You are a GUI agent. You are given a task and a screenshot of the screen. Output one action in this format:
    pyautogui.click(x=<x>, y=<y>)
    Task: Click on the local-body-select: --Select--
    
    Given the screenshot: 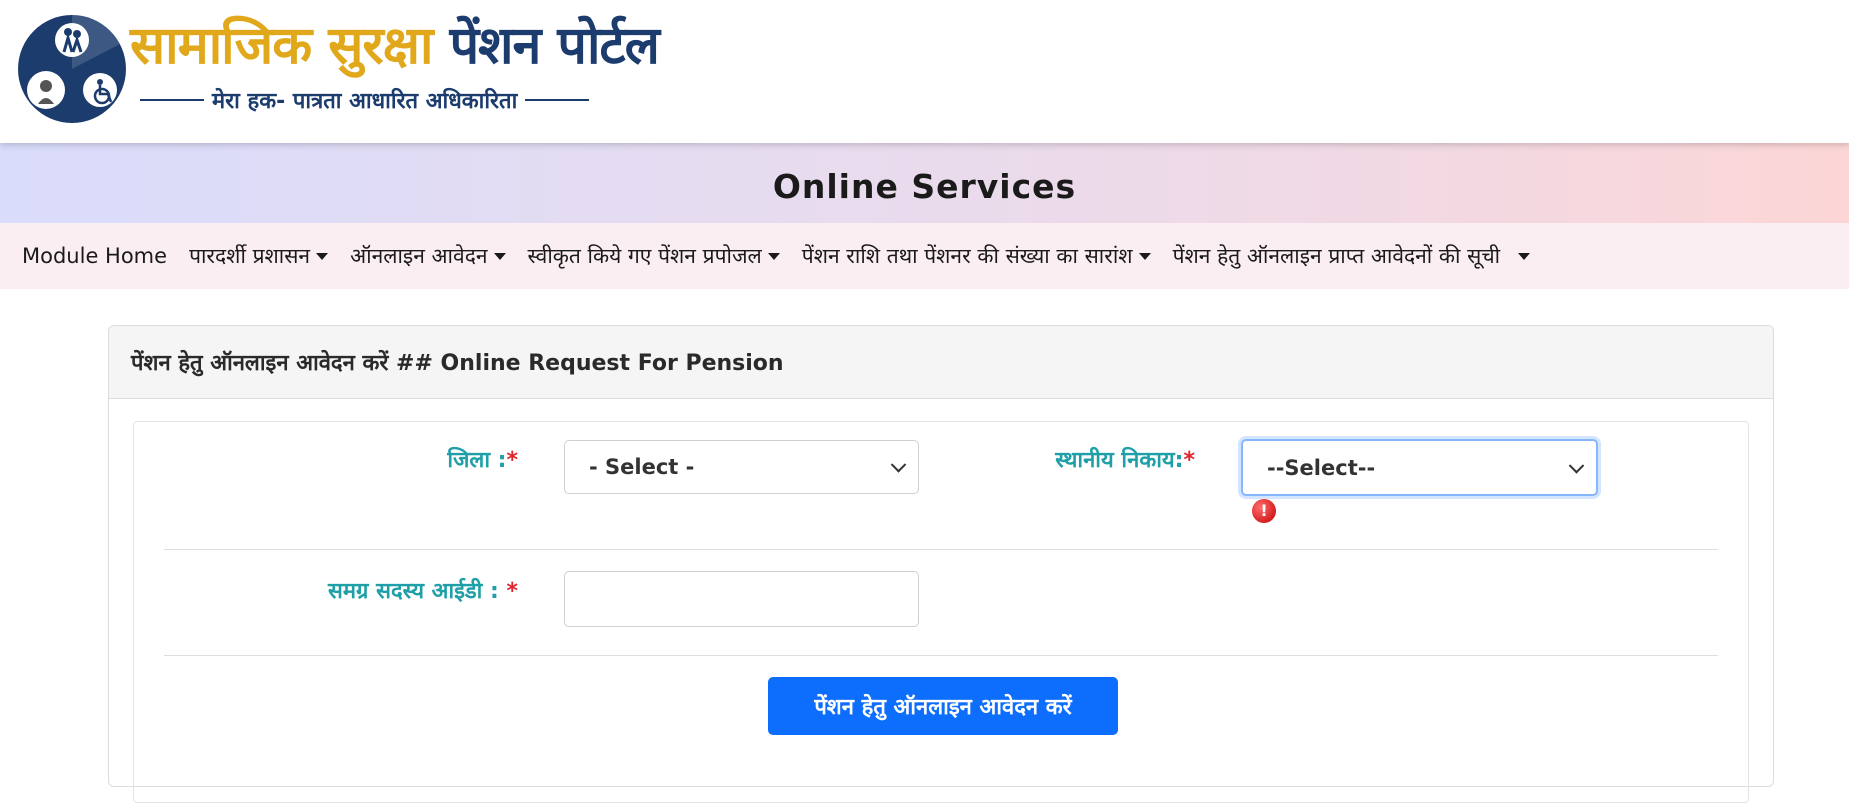 What is the action you would take?
    pyautogui.click(x=1419, y=467)
    